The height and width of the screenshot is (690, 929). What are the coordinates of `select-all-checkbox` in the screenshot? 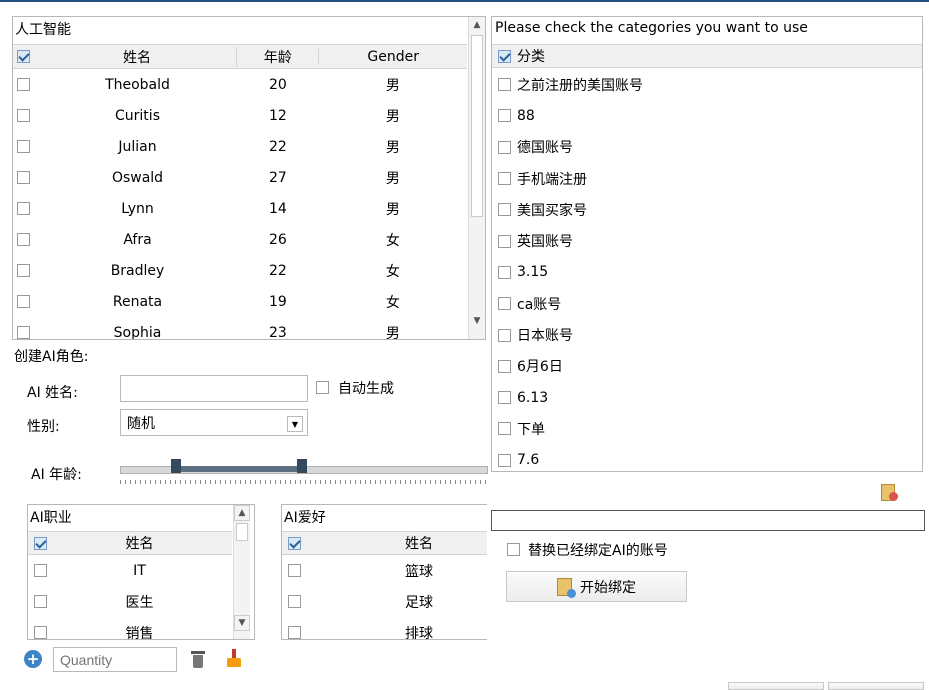 It's located at (23, 56).